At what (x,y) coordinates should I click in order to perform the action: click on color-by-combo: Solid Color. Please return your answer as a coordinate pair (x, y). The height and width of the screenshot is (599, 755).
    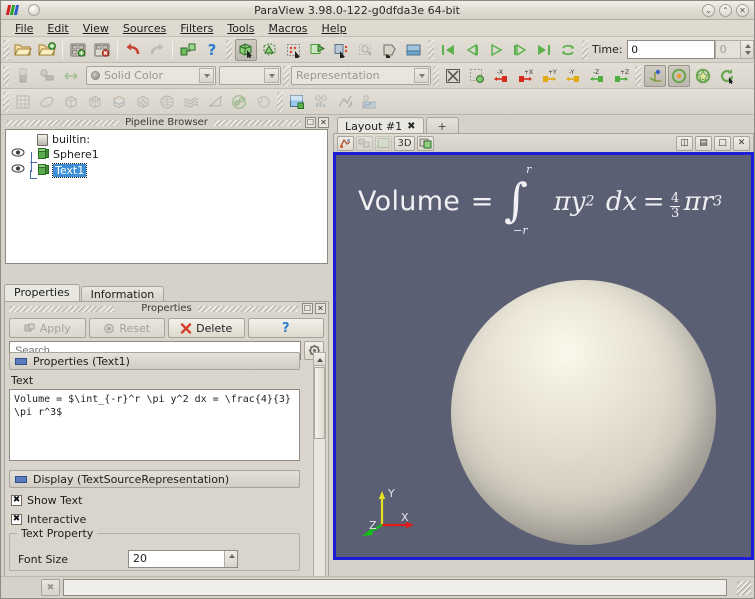
    Looking at the image, I should click on (151, 75).